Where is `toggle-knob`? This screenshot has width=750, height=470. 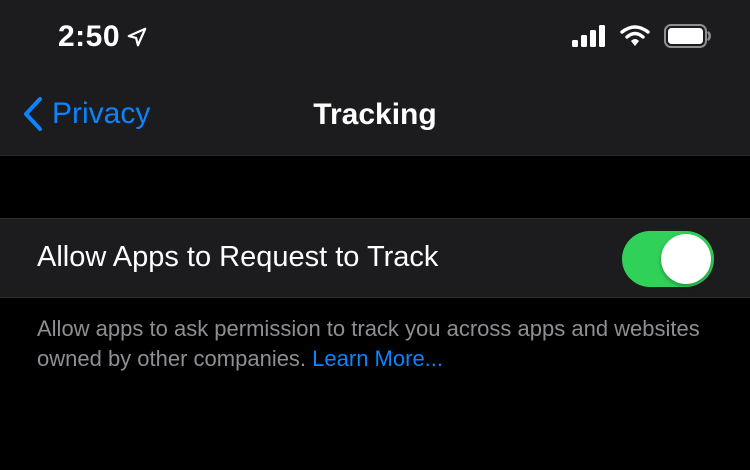 toggle-knob is located at coordinates (686, 259).